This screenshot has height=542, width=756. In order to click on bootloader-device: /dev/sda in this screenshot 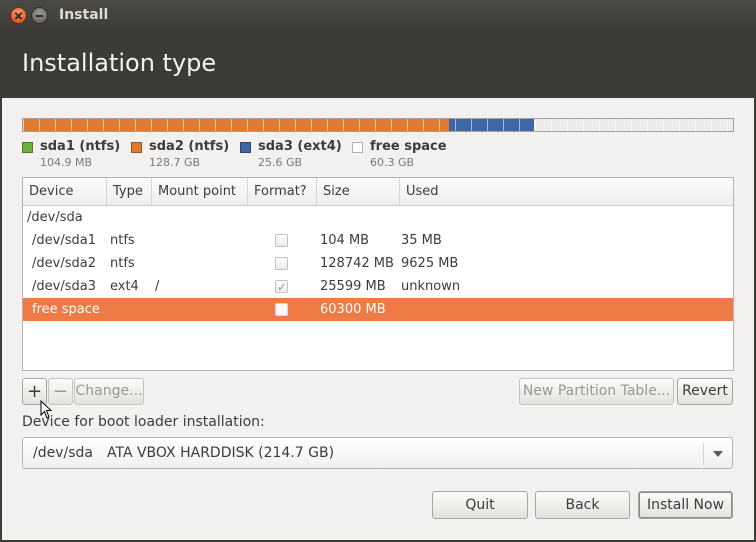, I will do `click(63, 453)`.